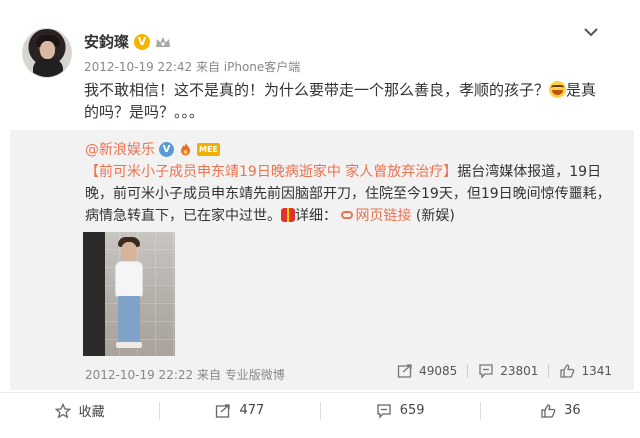 The image size is (640, 438). I want to click on author-name: 安鈞璨, so click(106, 41).